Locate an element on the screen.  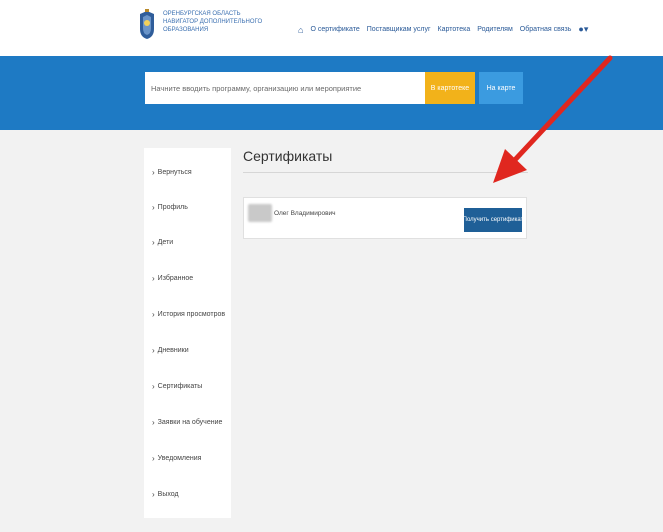
sidebar-item-label: Избранное is located at coordinates (175, 278).